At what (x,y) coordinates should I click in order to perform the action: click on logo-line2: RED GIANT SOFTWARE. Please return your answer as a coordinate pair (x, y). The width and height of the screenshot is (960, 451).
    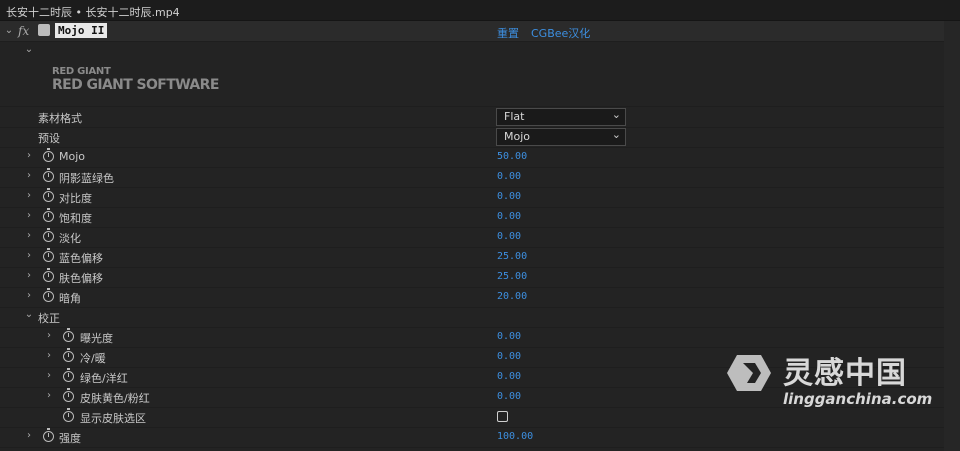
    Looking at the image, I should click on (135, 85).